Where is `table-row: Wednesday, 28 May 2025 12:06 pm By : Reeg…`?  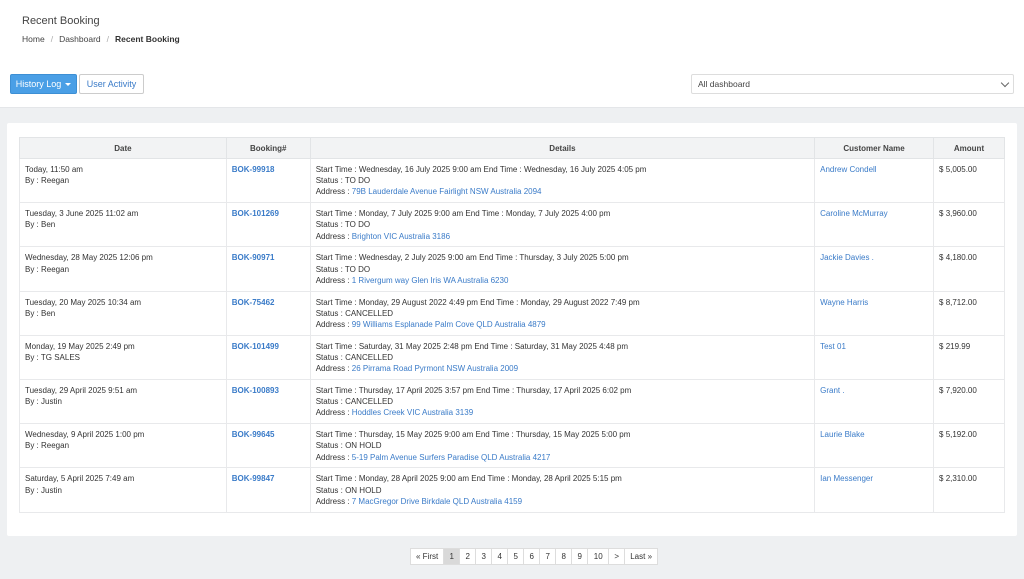 table-row: Wednesday, 28 May 2025 12:06 pm By : Reeg… is located at coordinates (512, 269).